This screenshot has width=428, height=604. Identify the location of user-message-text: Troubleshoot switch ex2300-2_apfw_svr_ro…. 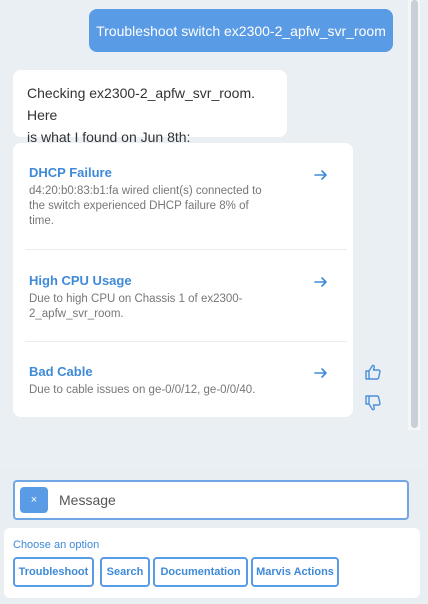
(241, 30).